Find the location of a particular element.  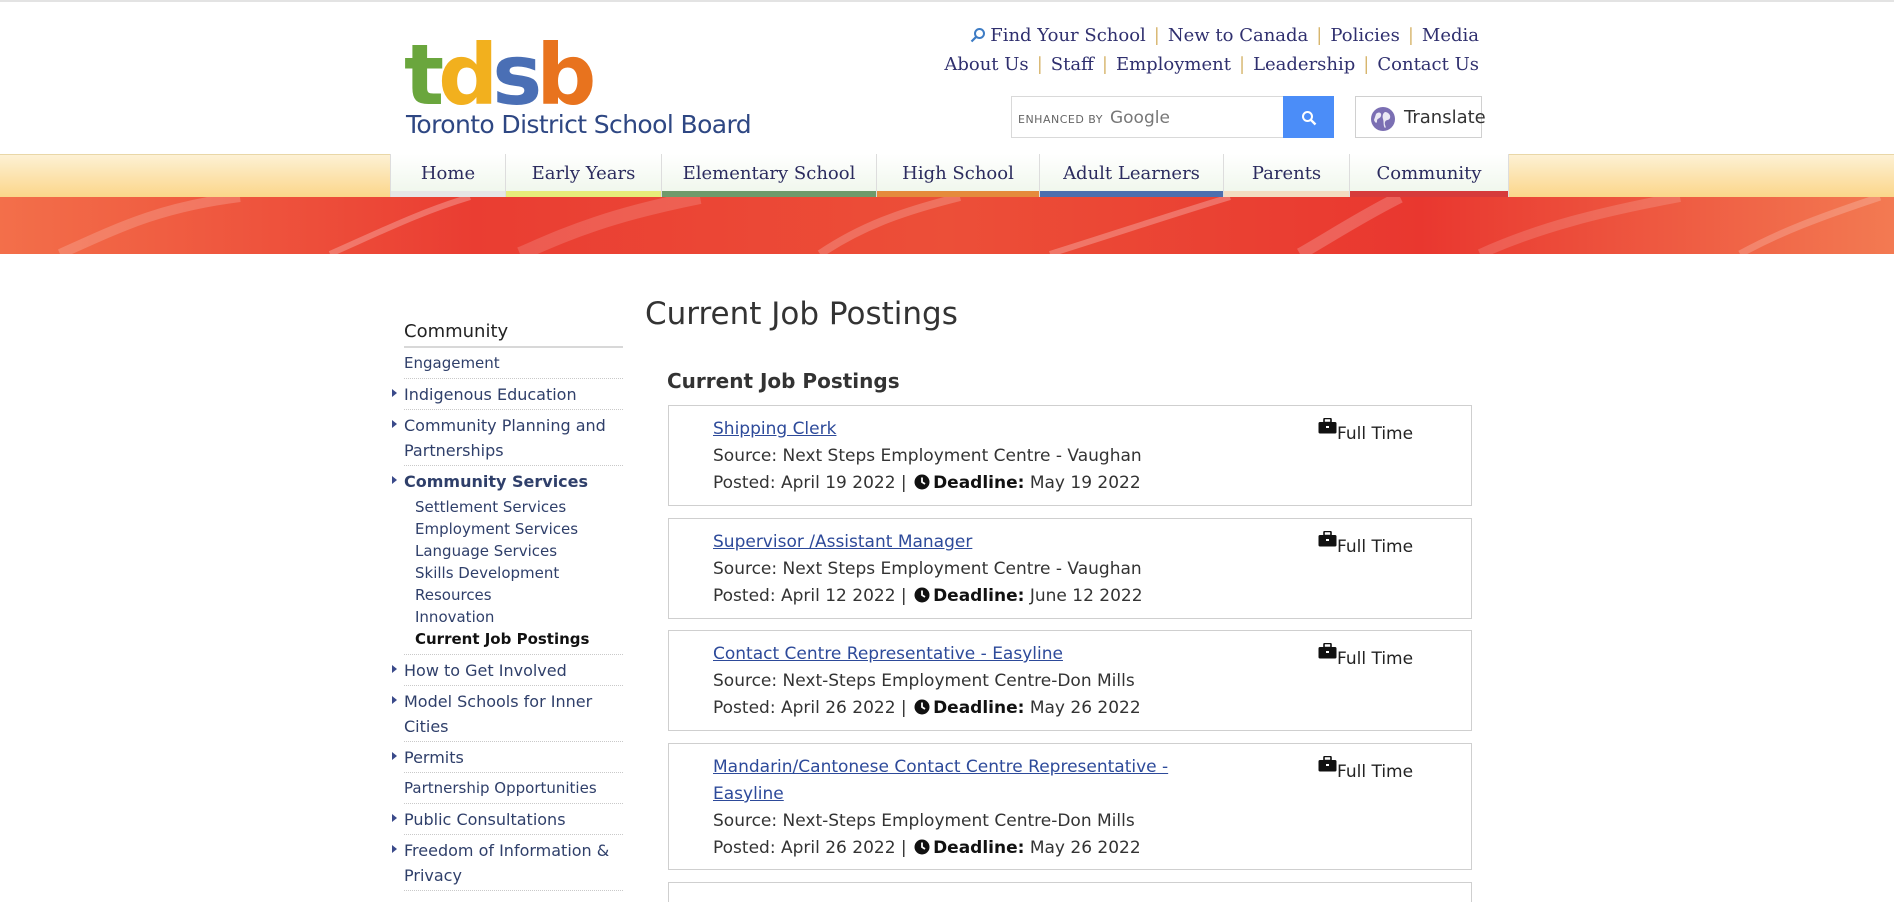

tdsb-logo: tdsb Toronto District School Board is located at coordinates (584, 86).